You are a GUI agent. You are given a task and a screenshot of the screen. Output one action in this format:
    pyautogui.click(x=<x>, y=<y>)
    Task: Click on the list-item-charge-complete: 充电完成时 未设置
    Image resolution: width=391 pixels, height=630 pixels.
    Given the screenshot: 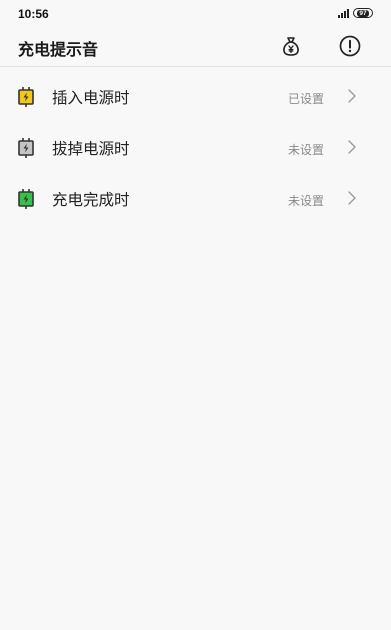 What is the action you would take?
    pyautogui.click(x=195, y=197)
    